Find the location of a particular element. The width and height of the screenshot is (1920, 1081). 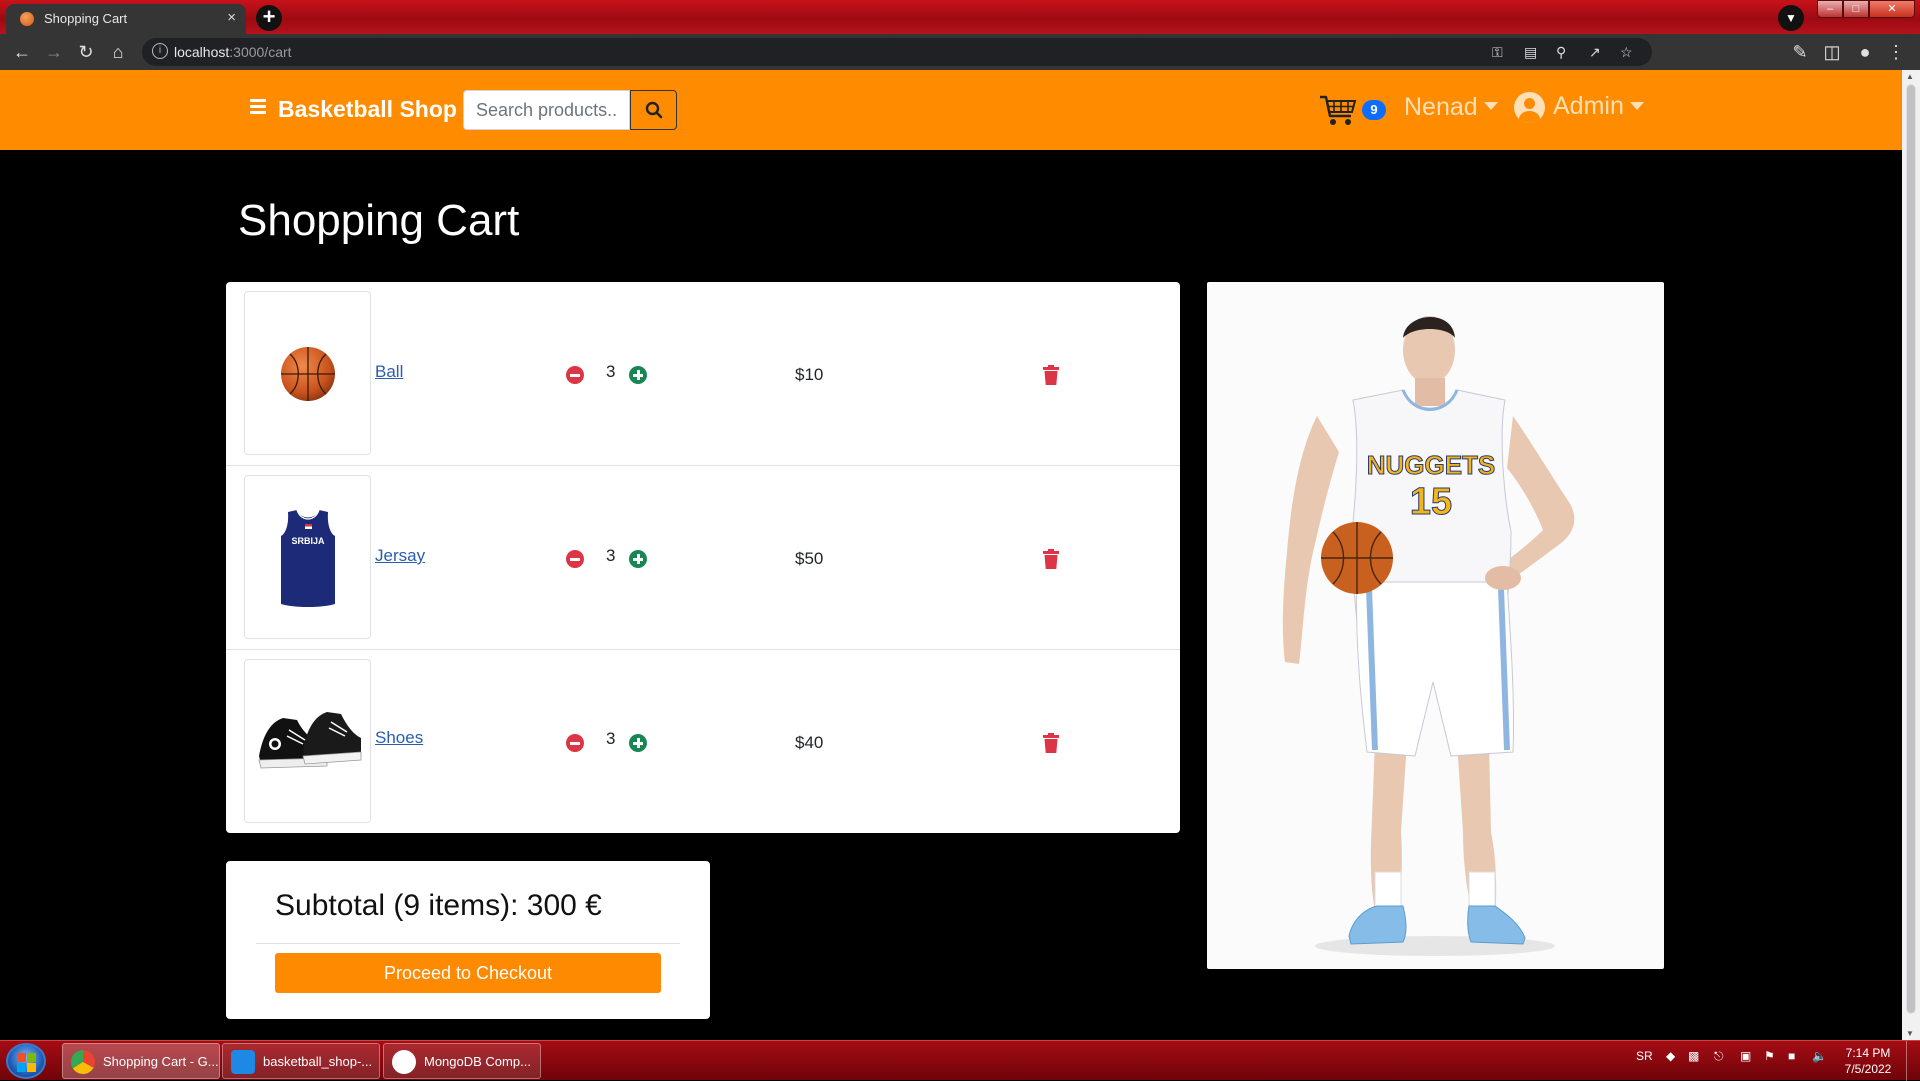

navbar: Basketball Shop 9 Nenad Admin is located at coordinates (951, 110).